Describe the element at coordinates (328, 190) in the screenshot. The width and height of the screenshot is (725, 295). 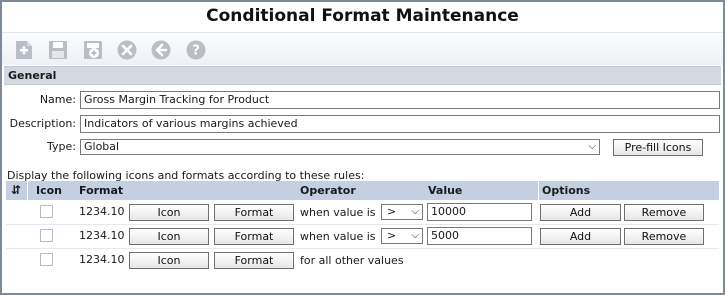
I see `header-operator: Operator` at that location.